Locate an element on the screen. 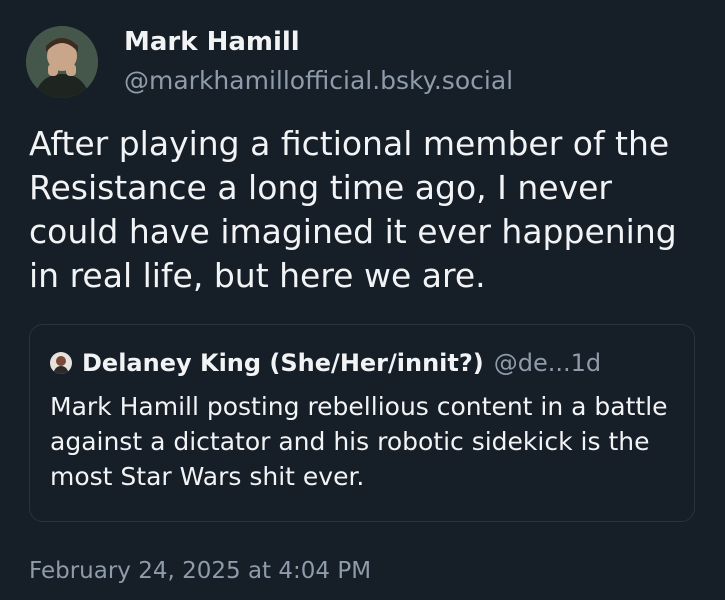 This screenshot has height=600, width=725. quote-author-name: Delaney King (She/Her/innit?) is located at coordinates (283, 363).